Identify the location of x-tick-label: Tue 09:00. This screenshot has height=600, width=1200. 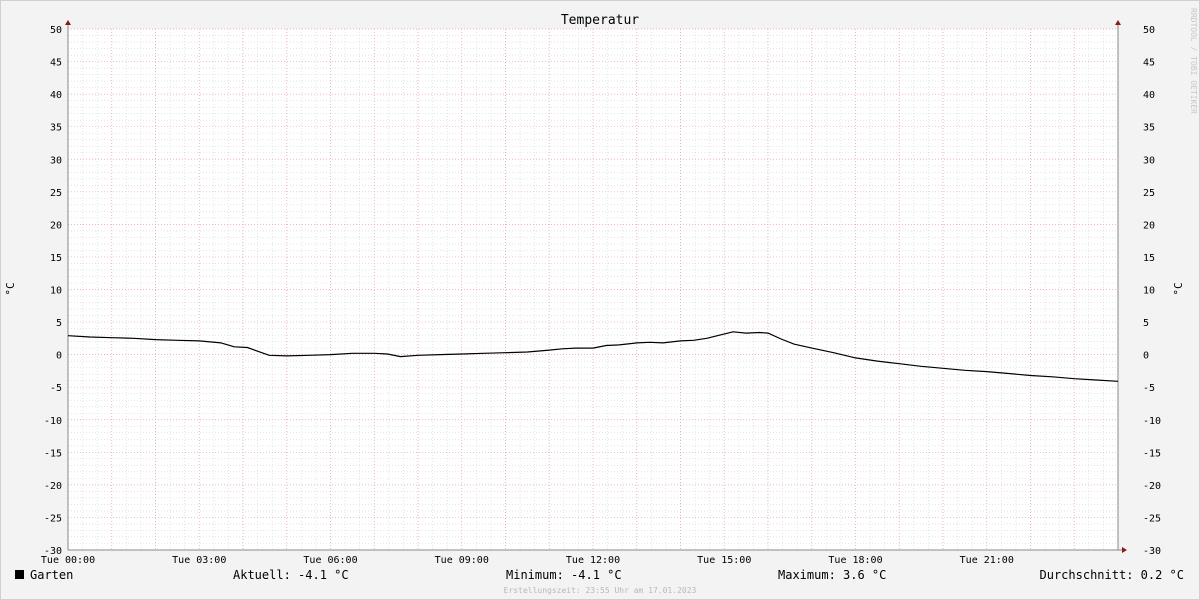
(462, 560).